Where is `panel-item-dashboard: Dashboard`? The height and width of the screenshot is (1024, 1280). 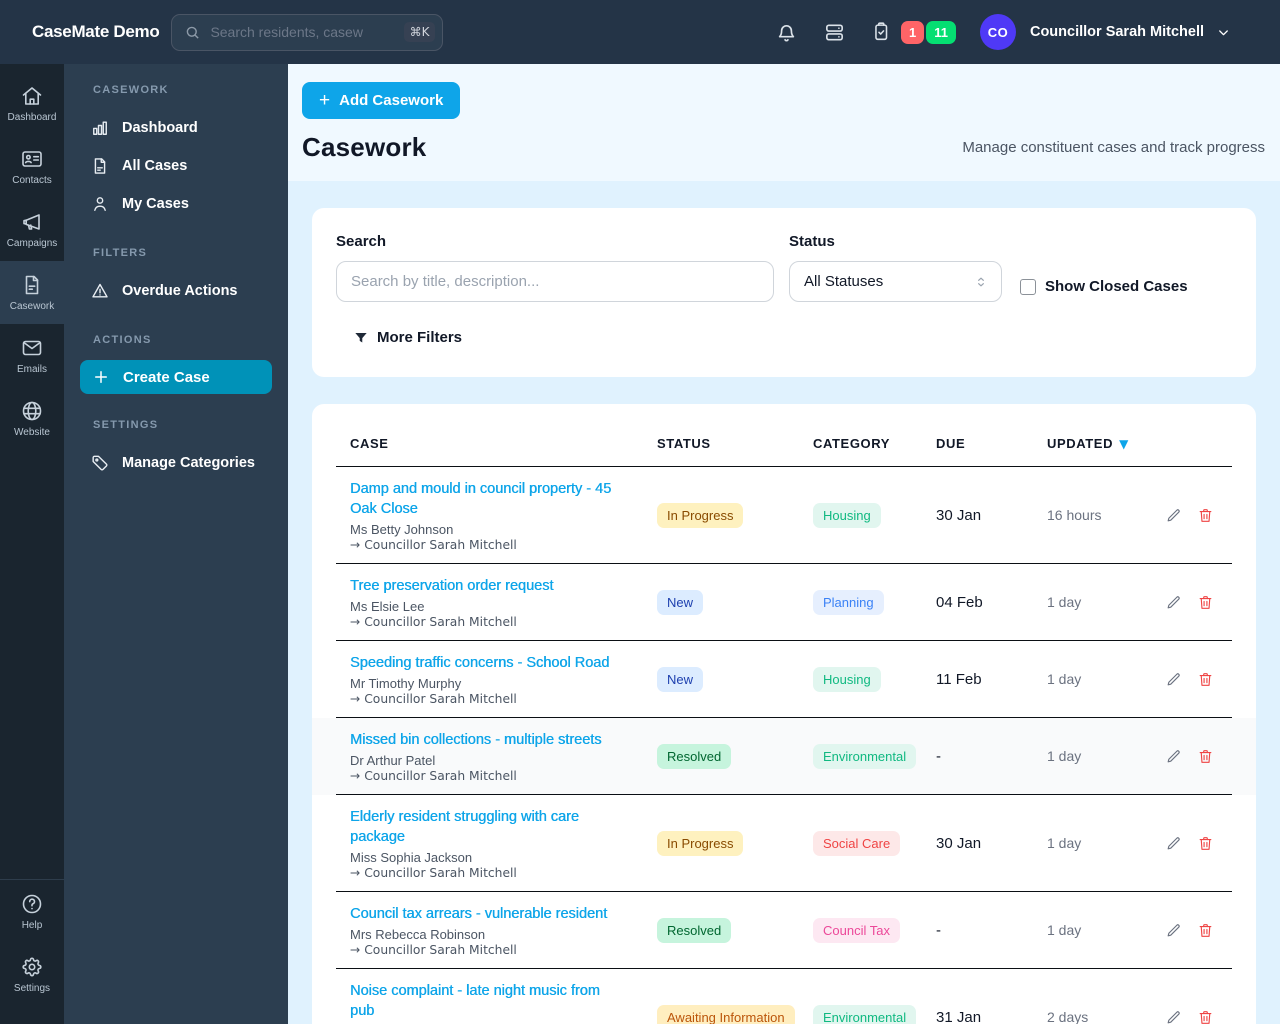 panel-item-dashboard: Dashboard is located at coordinates (176, 128).